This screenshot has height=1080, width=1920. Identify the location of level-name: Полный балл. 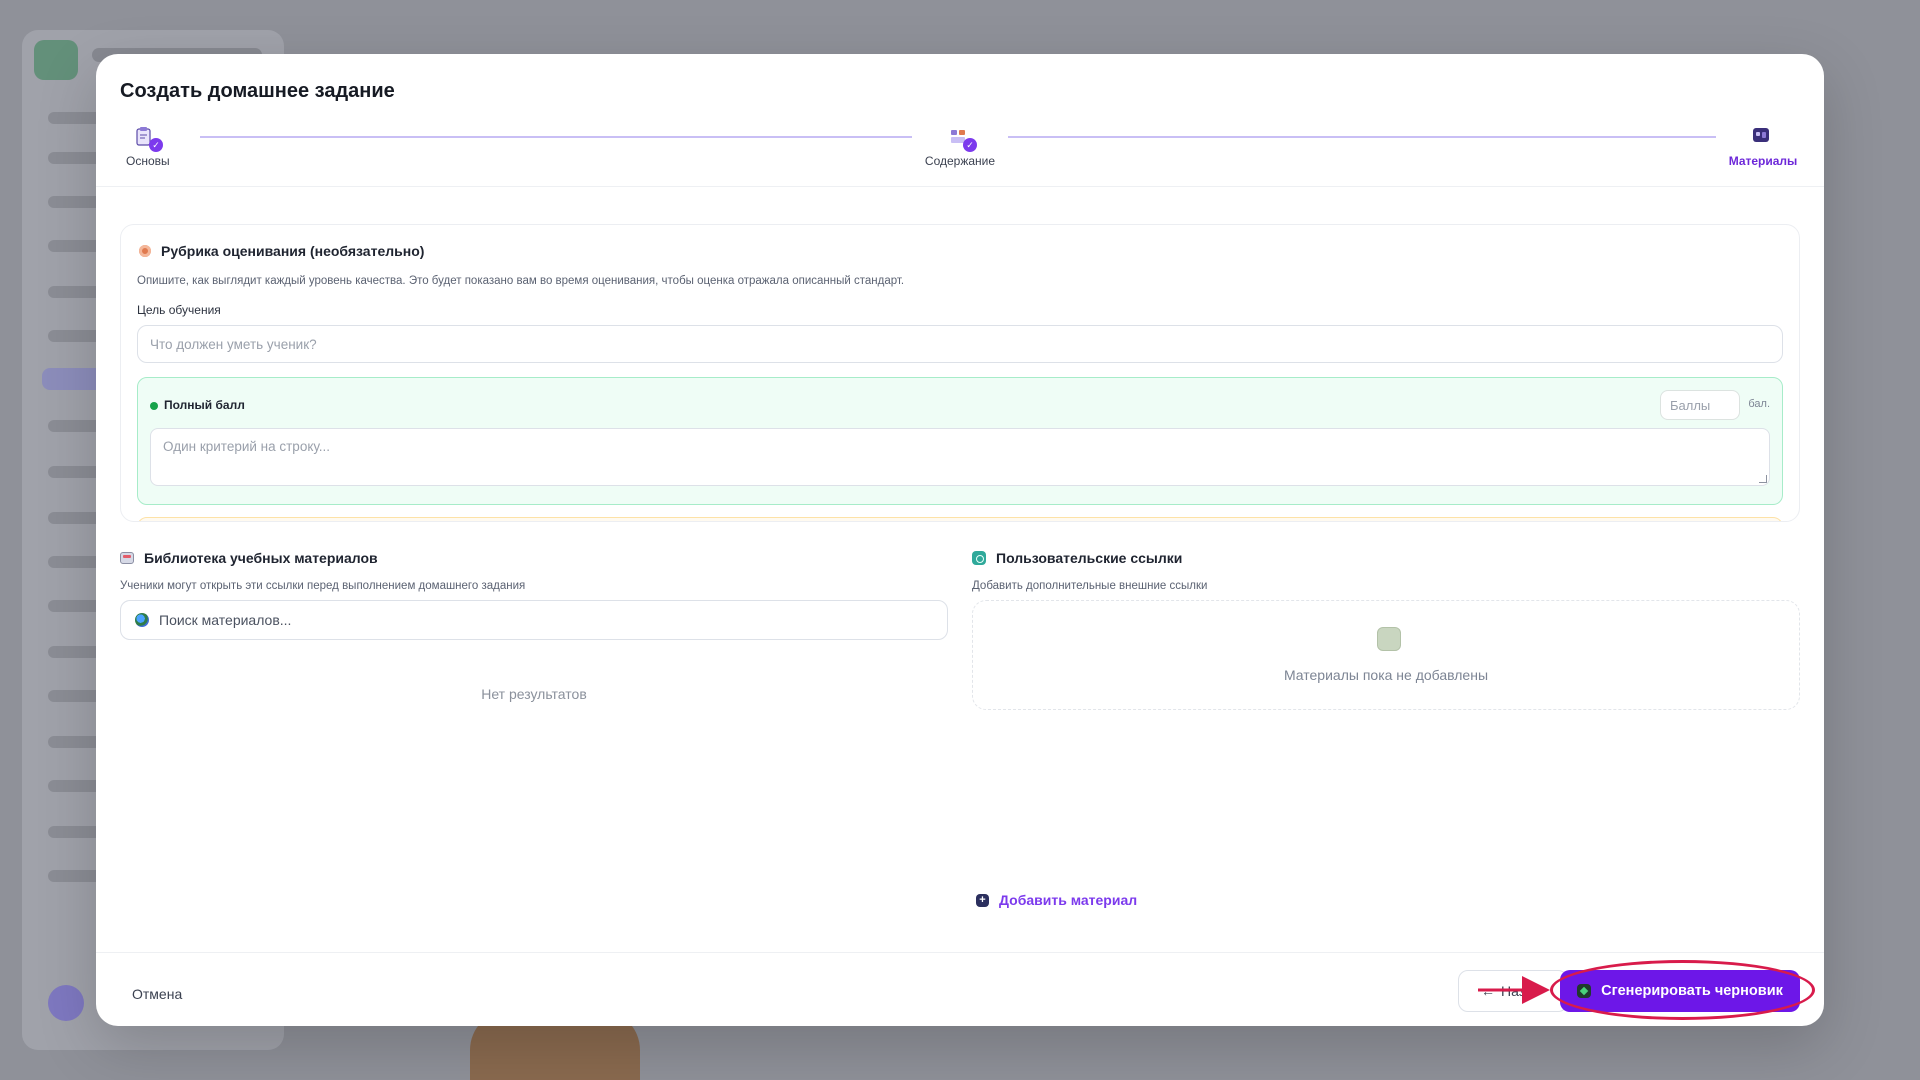
(204, 405).